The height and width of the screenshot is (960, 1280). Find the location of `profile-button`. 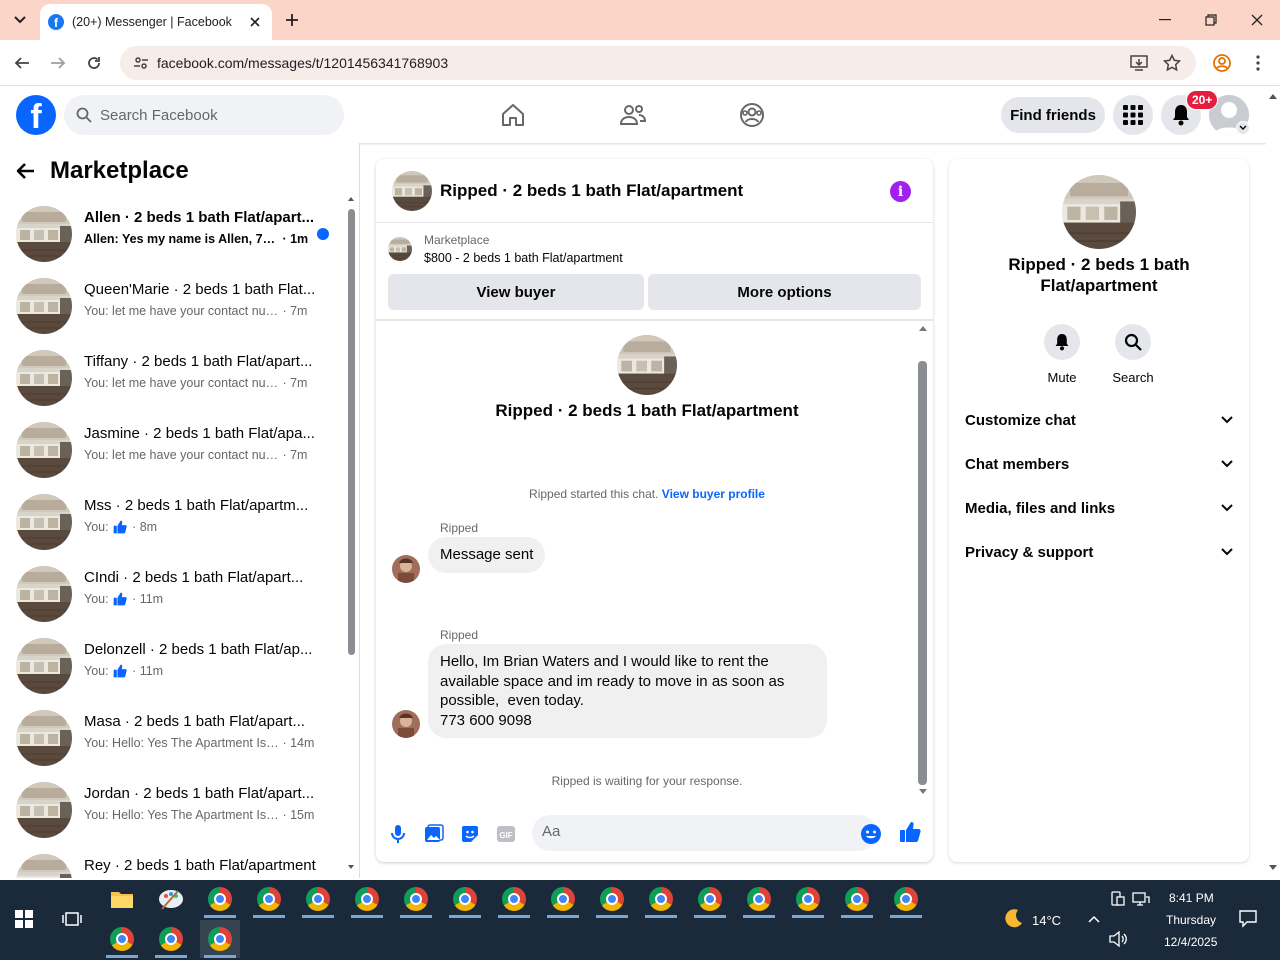

profile-button is located at coordinates (1222, 63).